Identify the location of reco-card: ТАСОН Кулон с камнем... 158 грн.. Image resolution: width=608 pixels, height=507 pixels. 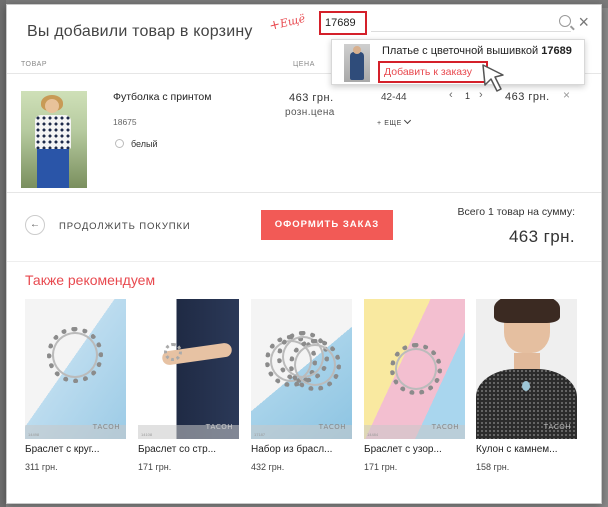
(526, 385).